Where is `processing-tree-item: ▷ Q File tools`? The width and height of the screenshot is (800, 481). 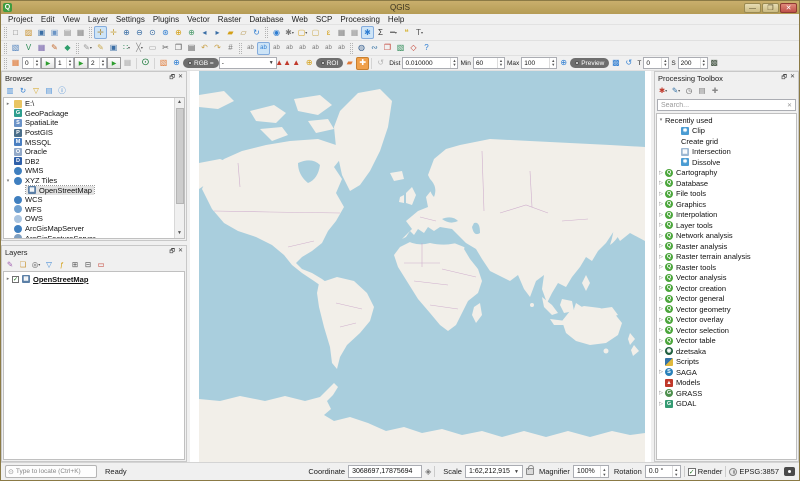 processing-tree-item: ▷ Q File tools is located at coordinates (726, 194).